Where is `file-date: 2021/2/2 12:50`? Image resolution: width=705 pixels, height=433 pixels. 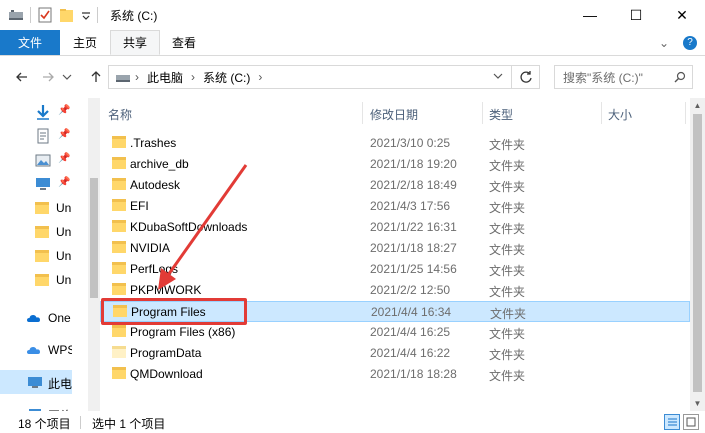
file-date: 2021/2/2 12:50 is located at coordinates (410, 290).